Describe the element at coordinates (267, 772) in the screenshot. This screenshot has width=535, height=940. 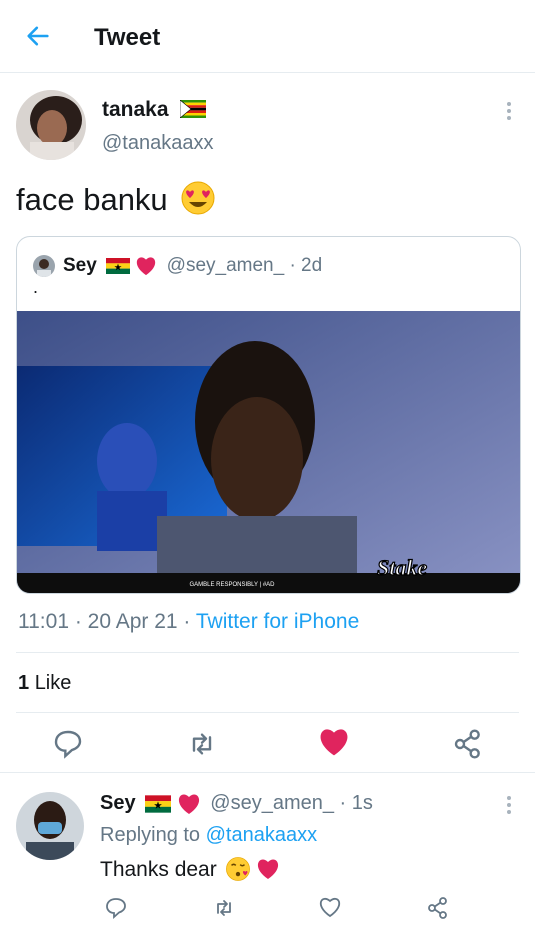
I see `section-divider` at that location.